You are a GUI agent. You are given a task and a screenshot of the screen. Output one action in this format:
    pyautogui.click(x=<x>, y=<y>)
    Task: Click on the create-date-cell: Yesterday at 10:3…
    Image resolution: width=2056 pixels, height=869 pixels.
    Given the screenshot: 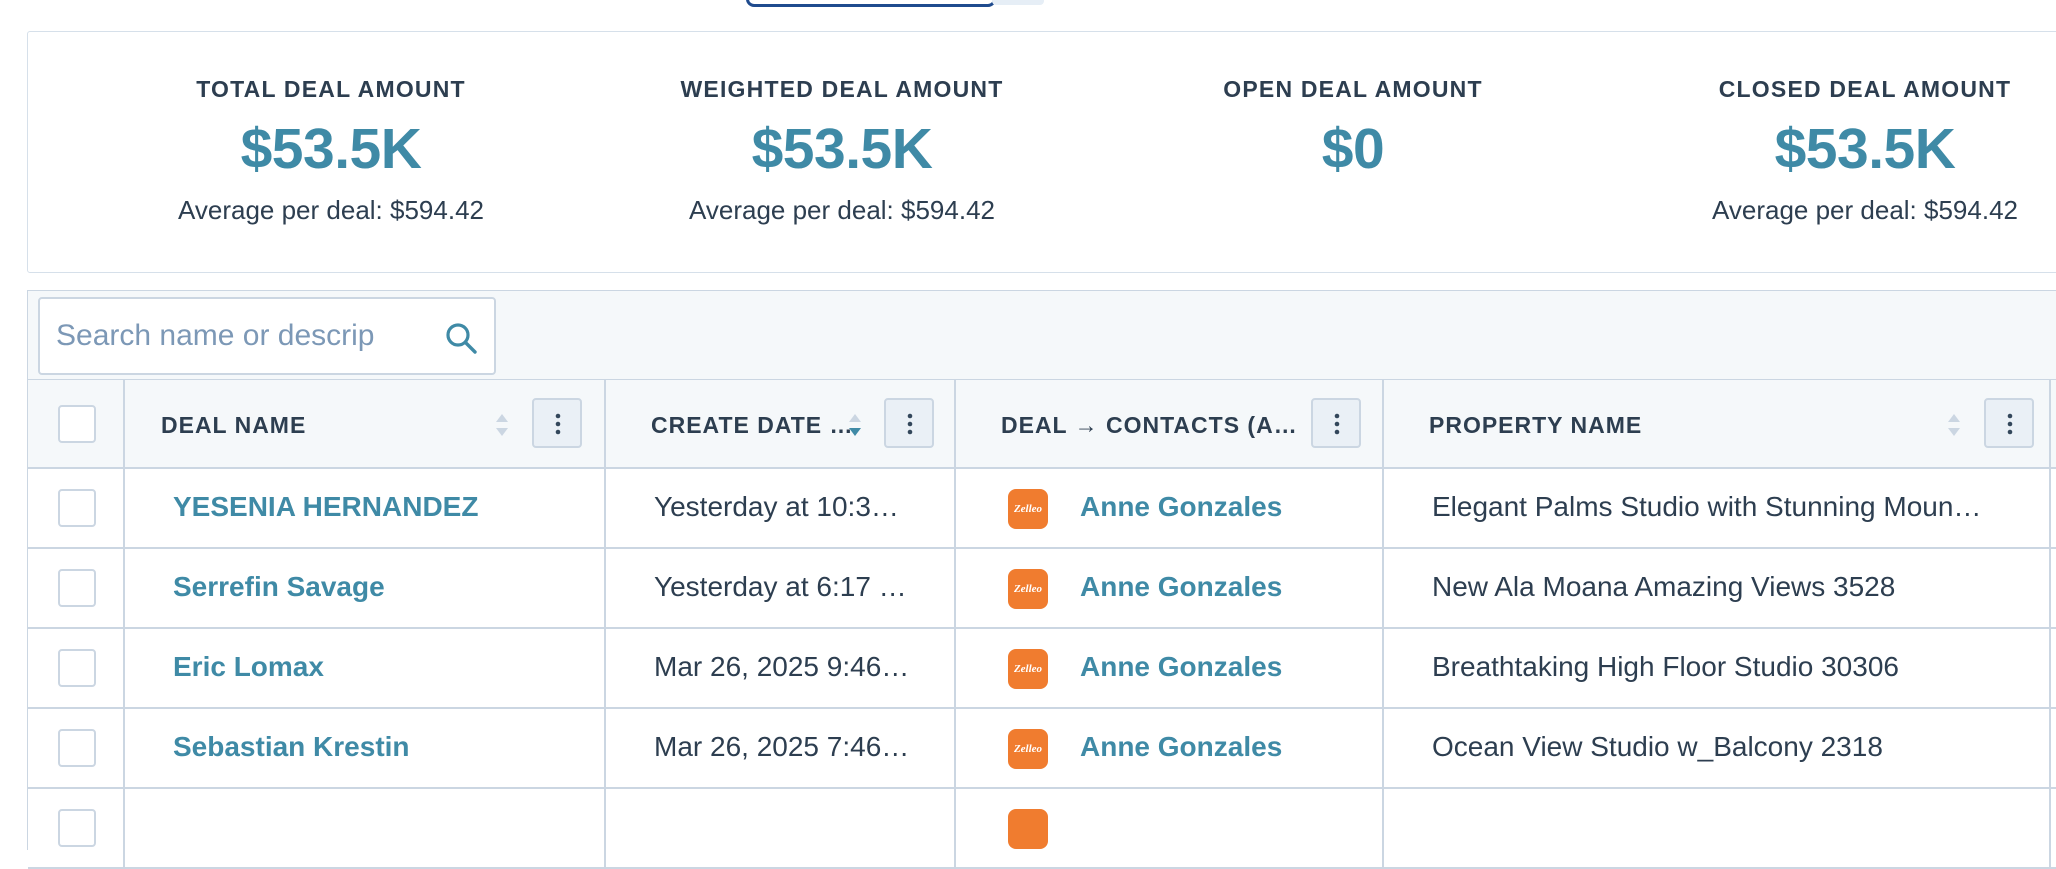 What is the action you would take?
    pyautogui.click(x=781, y=508)
    